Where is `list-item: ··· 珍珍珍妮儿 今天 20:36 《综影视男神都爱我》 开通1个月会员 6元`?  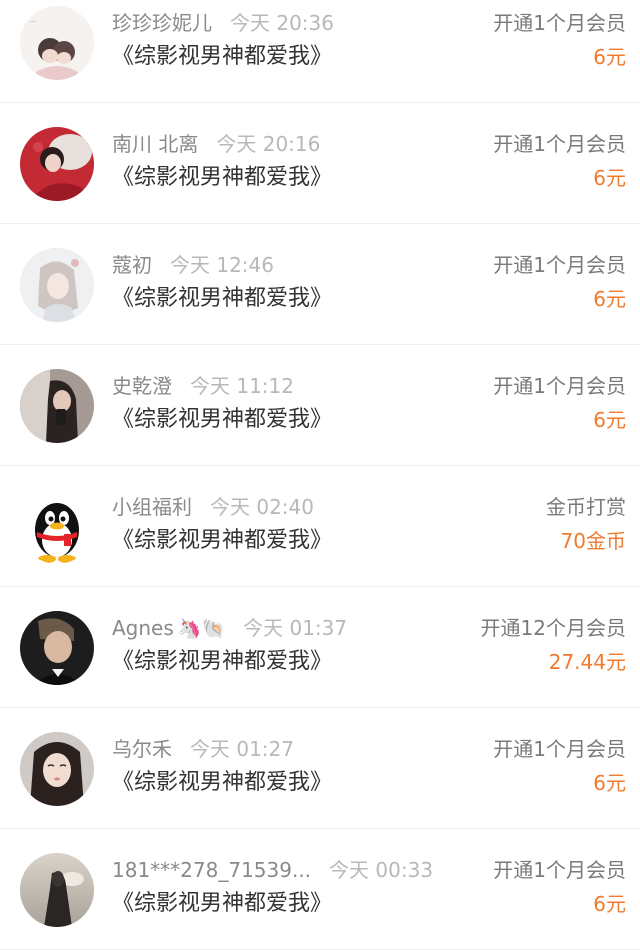
list-item: ··· 珍珍珍妮儿 今天 20:36 《综影视男神都爱我》 开通1个月会员 6元 is located at coordinates (320, 51).